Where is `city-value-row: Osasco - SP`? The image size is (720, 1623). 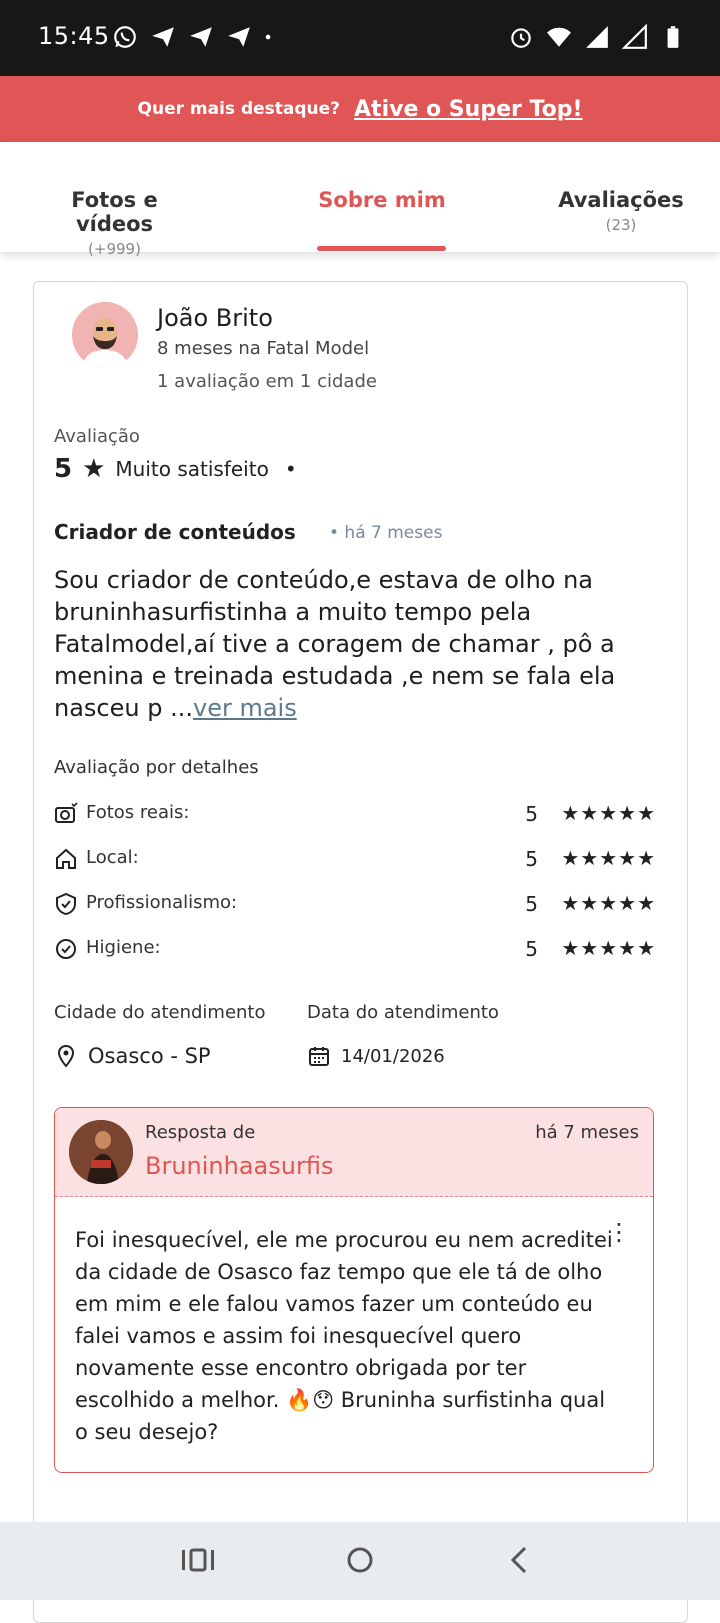 city-value-row: Osasco - SP is located at coordinates (132, 1056).